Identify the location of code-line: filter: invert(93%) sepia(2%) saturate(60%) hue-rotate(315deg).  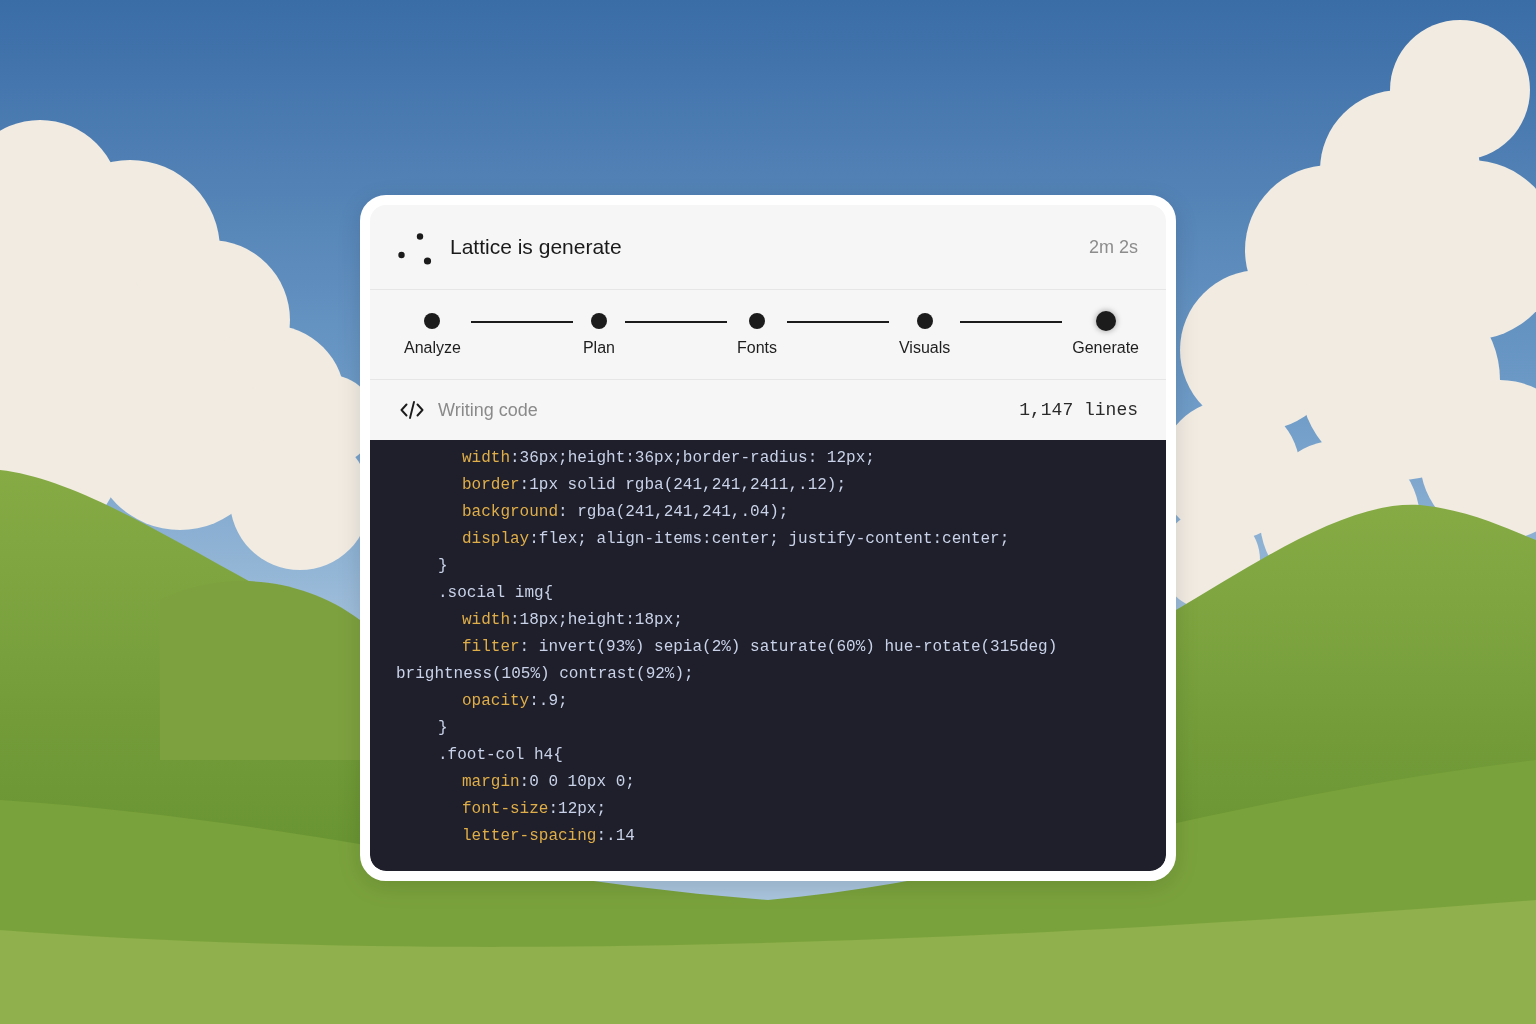
(760, 647).